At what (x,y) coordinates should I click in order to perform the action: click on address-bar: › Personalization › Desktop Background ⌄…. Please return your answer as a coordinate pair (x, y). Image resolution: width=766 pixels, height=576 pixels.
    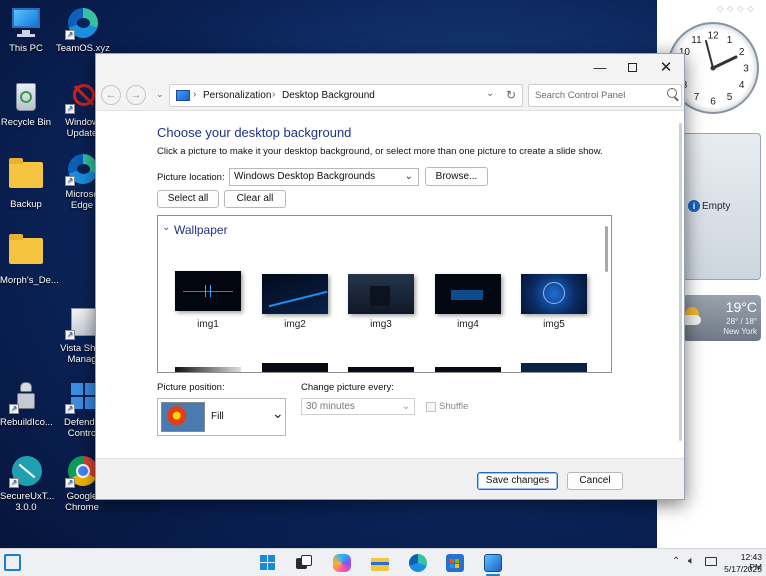
    Looking at the image, I should click on (346, 95).